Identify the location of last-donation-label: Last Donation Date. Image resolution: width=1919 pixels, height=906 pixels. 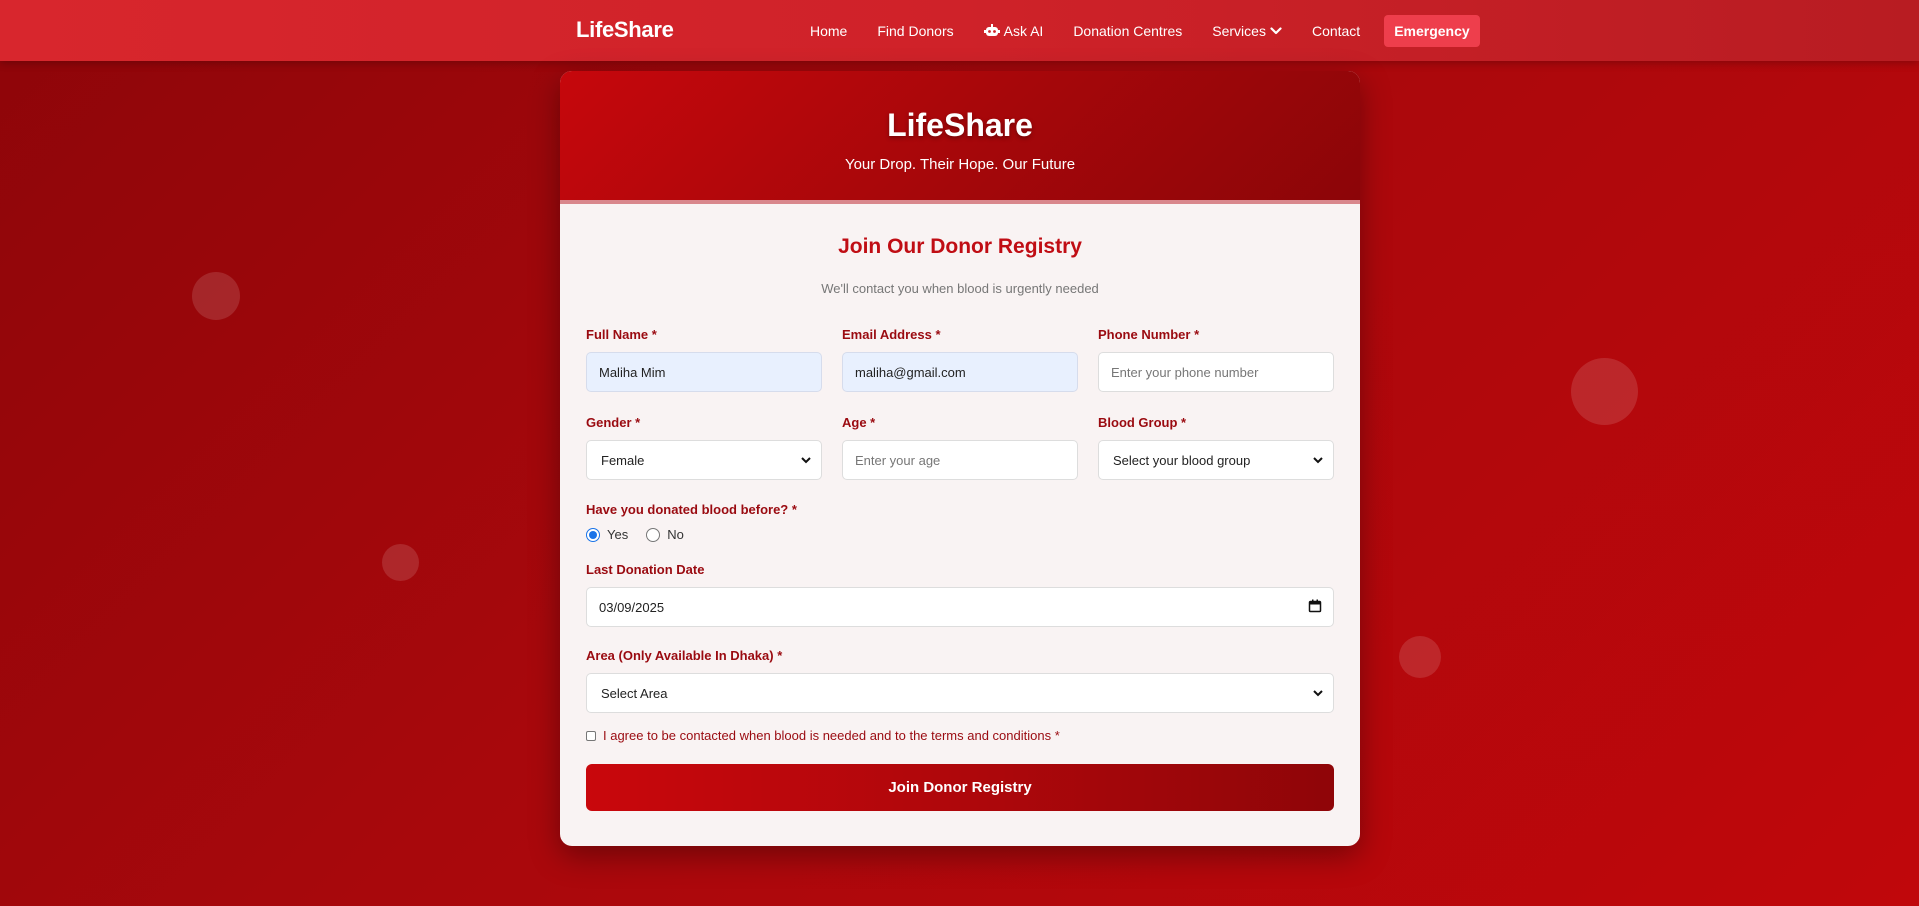
(645, 569).